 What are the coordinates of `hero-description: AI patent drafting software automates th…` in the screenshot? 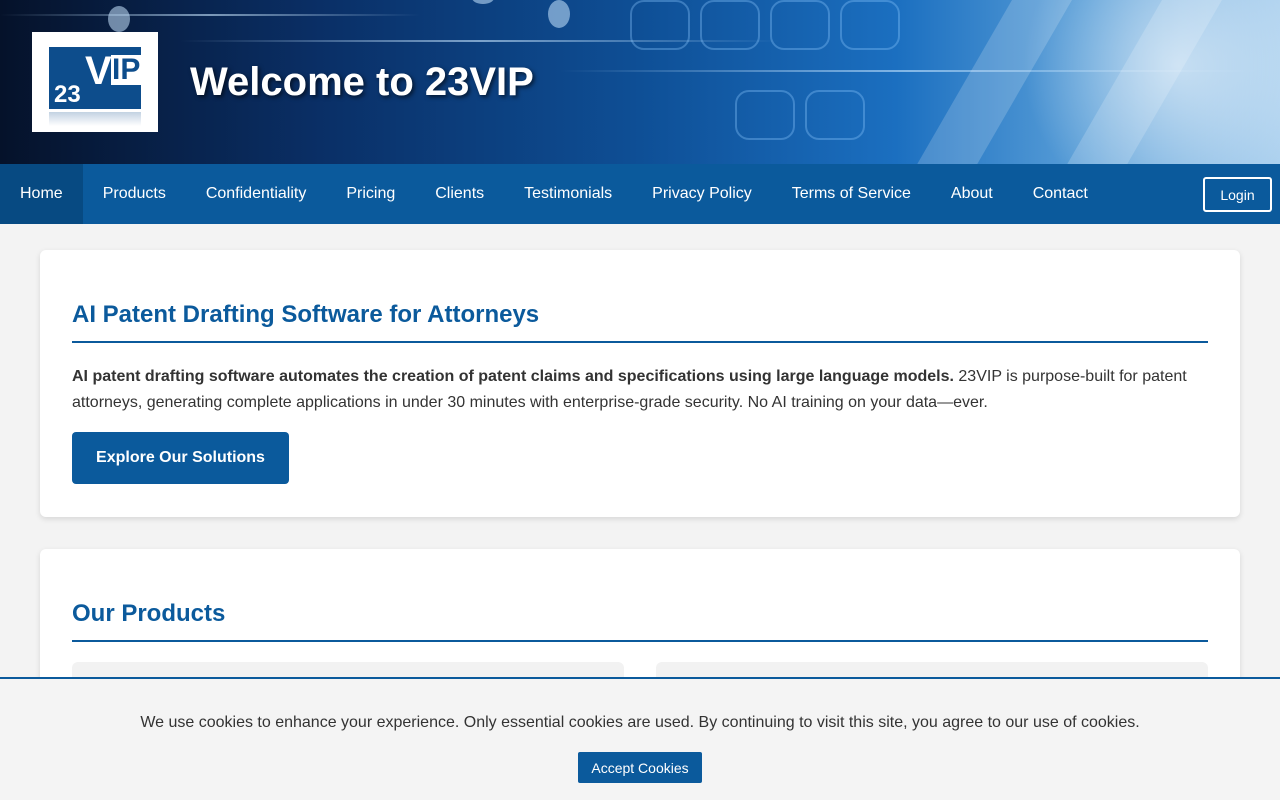 It's located at (640, 390).